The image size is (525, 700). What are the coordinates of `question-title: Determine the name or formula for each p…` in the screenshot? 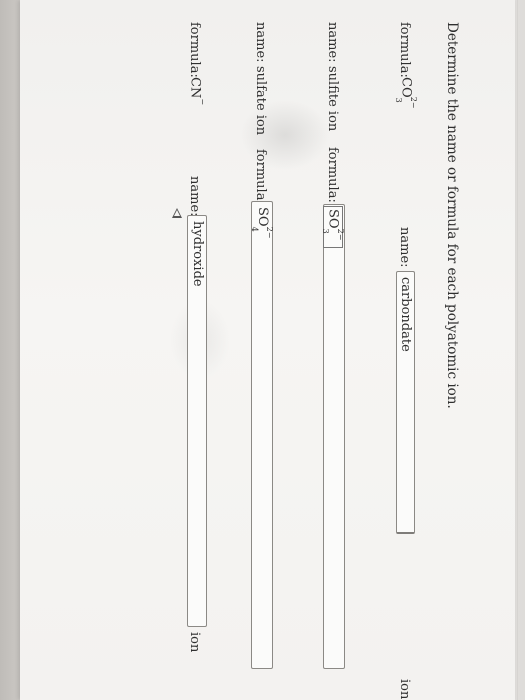 It's located at (452, 215).